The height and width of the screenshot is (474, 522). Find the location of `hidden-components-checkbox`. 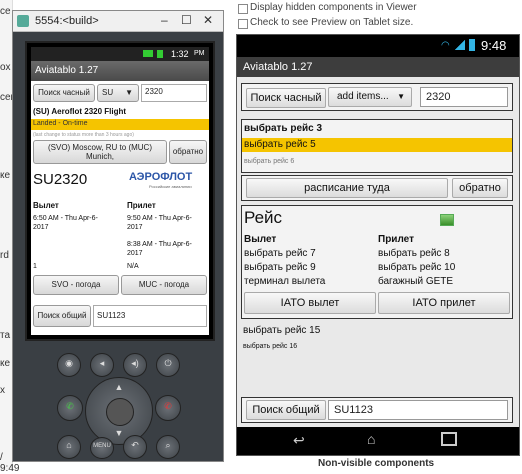

hidden-components-checkbox is located at coordinates (243, 9).